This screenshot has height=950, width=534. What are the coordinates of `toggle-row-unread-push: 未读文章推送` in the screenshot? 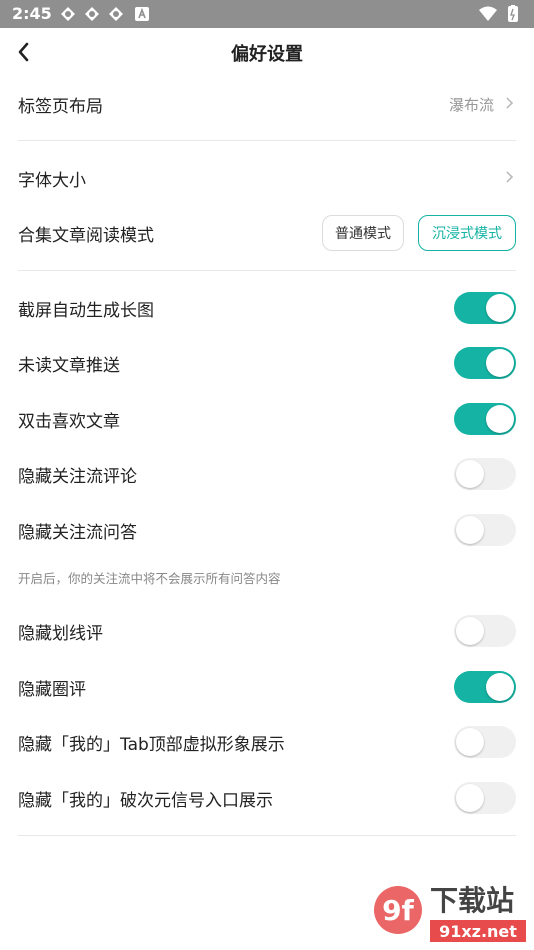 It's located at (267, 363).